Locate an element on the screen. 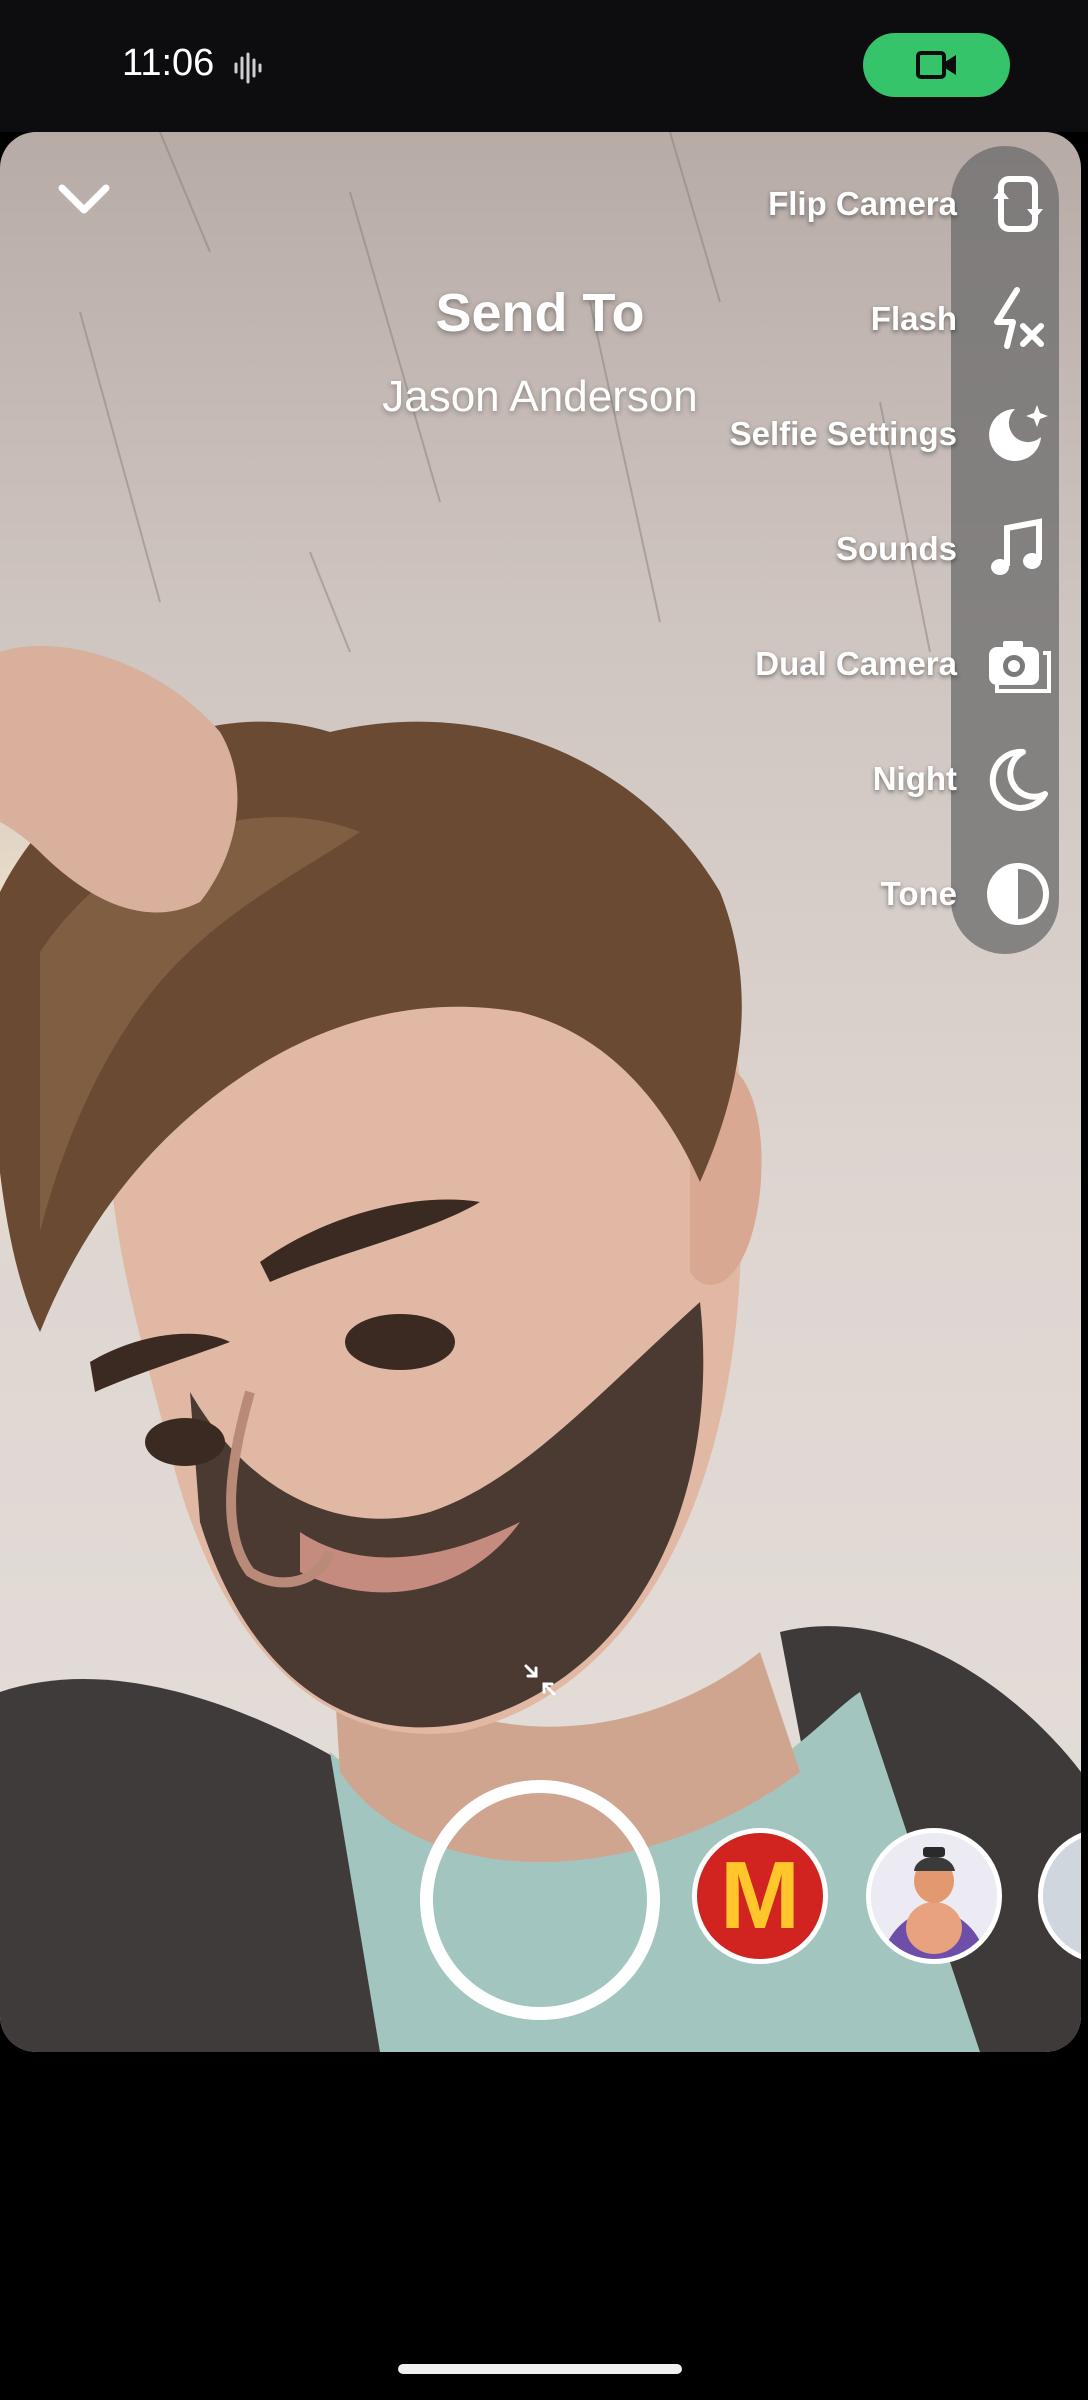 This screenshot has height=2400, width=1088. shutter-button is located at coordinates (540, 1900).